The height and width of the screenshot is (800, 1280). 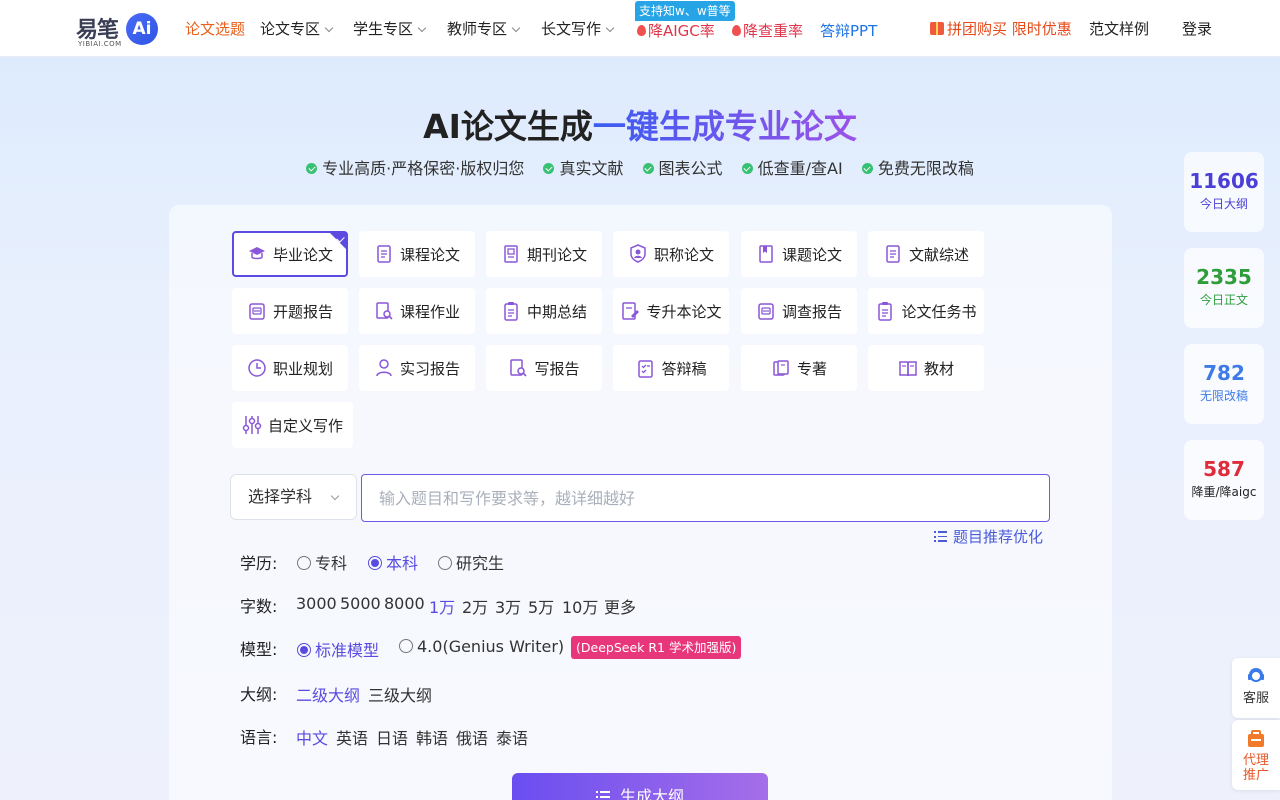 I want to click on paper-type-button: 毕业论文, so click(x=290, y=254).